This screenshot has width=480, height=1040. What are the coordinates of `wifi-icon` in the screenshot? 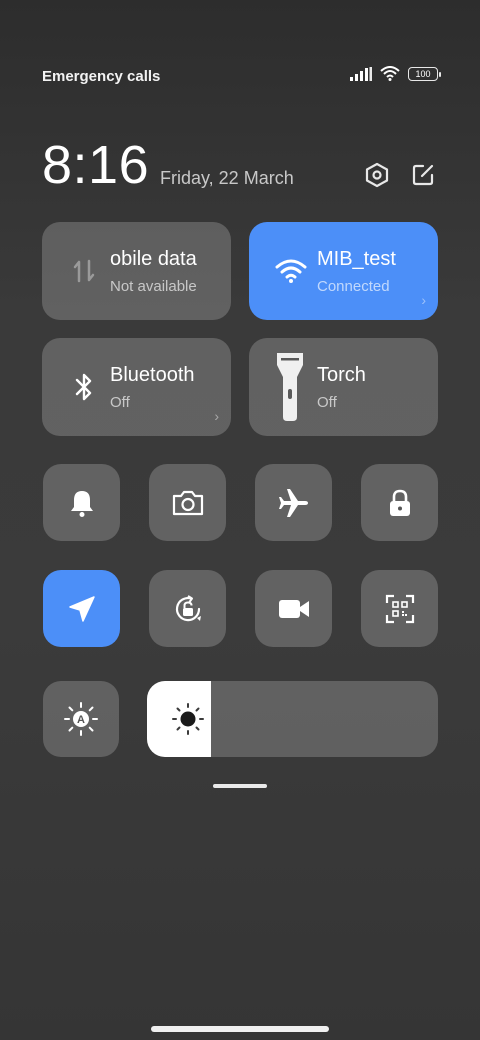 It's located at (291, 271).